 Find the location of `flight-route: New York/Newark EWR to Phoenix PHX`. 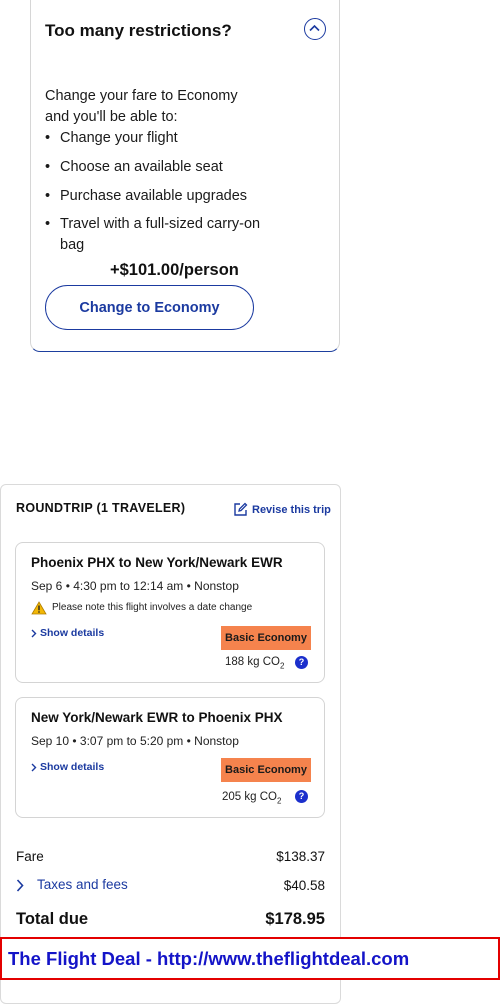

flight-route: New York/Newark EWR to Phoenix PHX is located at coordinates (157, 717).